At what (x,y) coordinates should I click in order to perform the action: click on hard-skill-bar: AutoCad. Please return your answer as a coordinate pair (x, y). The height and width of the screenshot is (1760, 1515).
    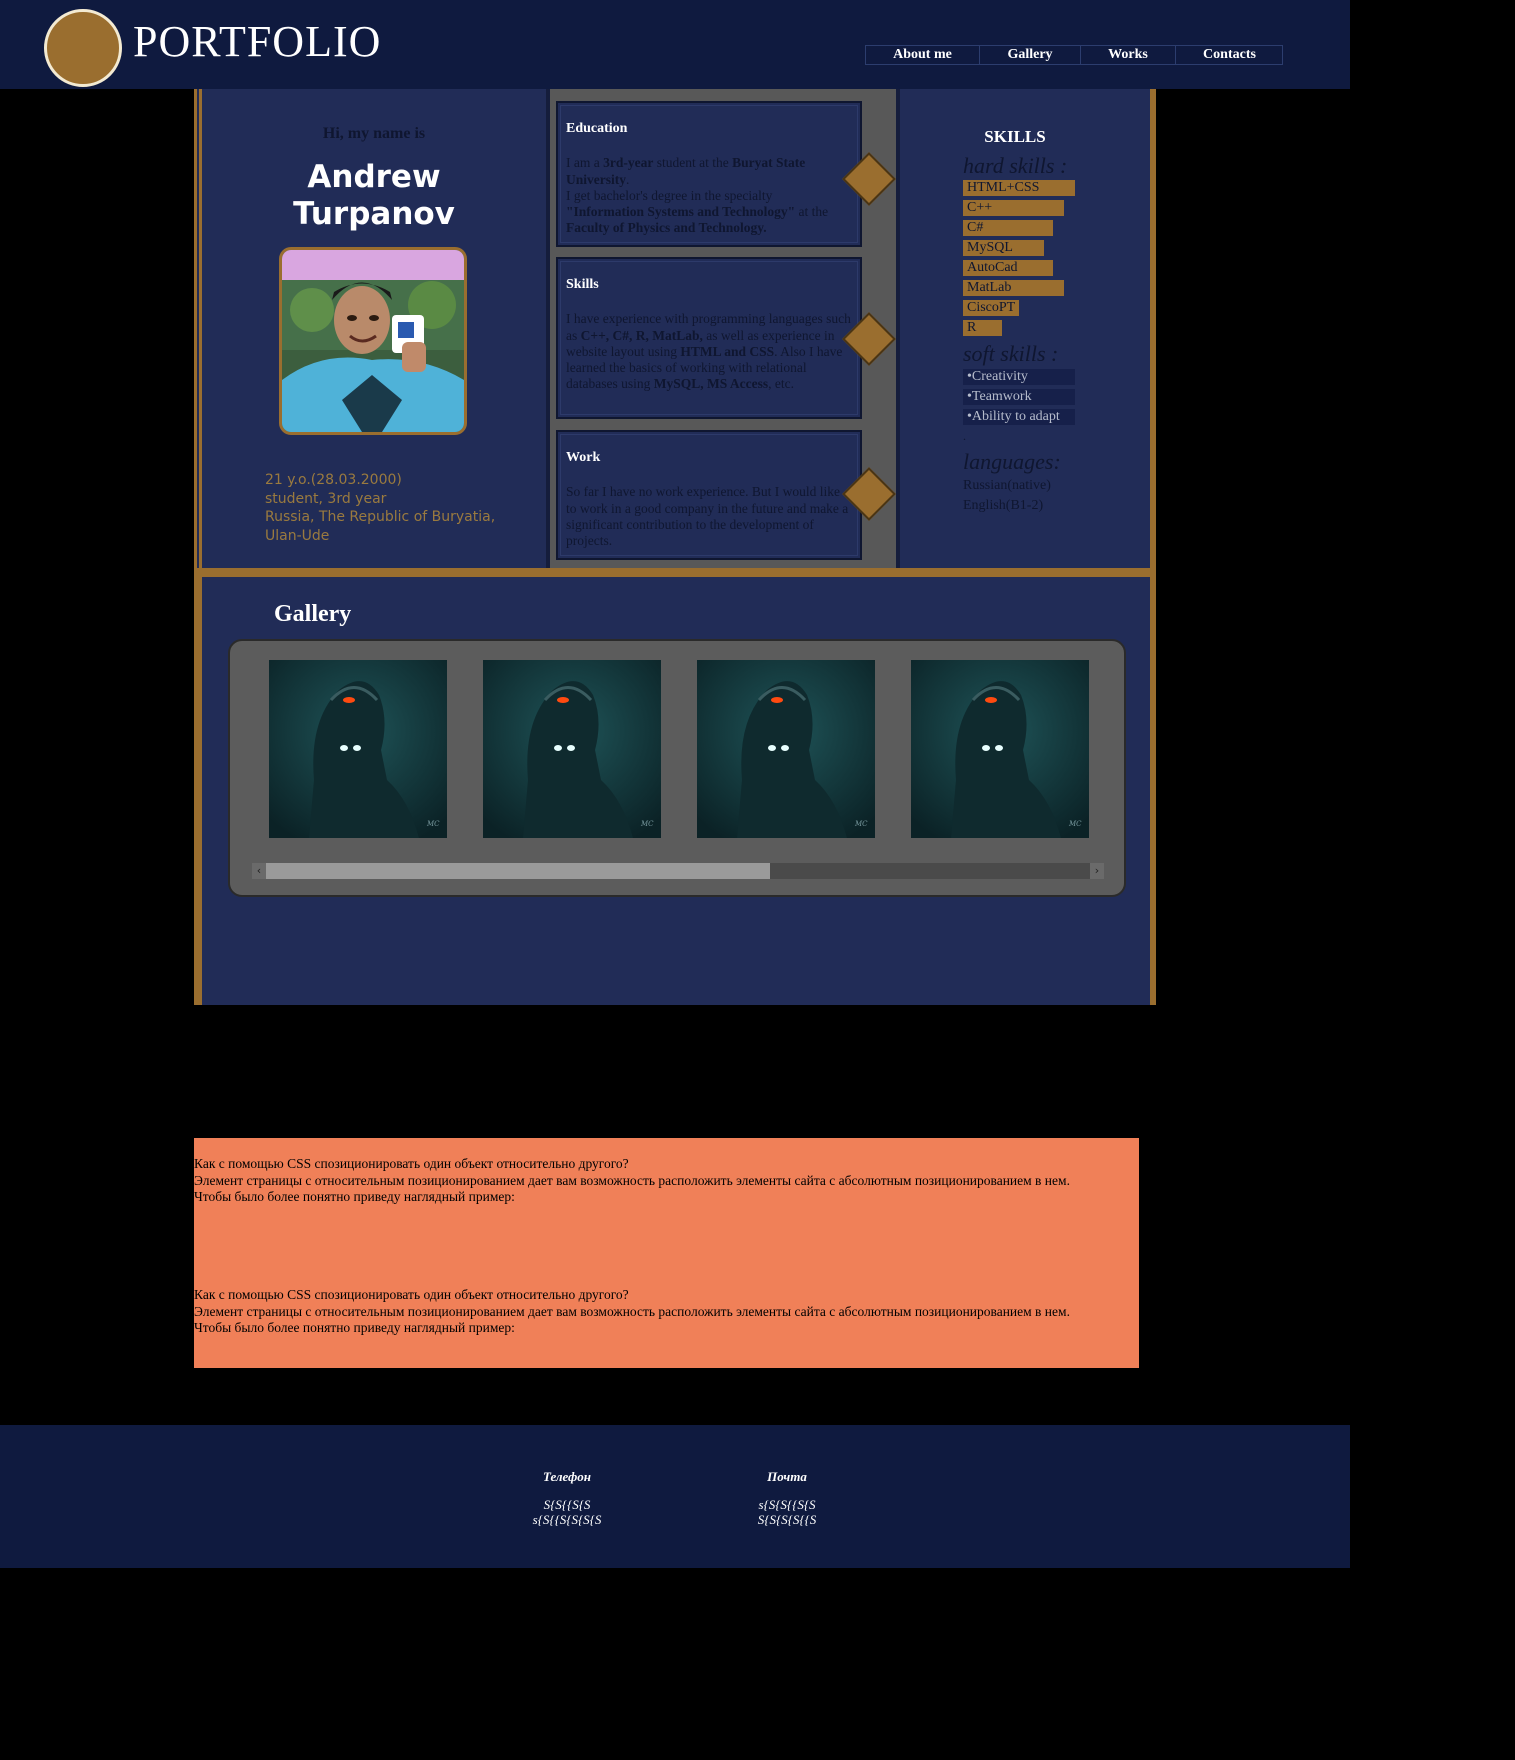
    Looking at the image, I should click on (1008, 268).